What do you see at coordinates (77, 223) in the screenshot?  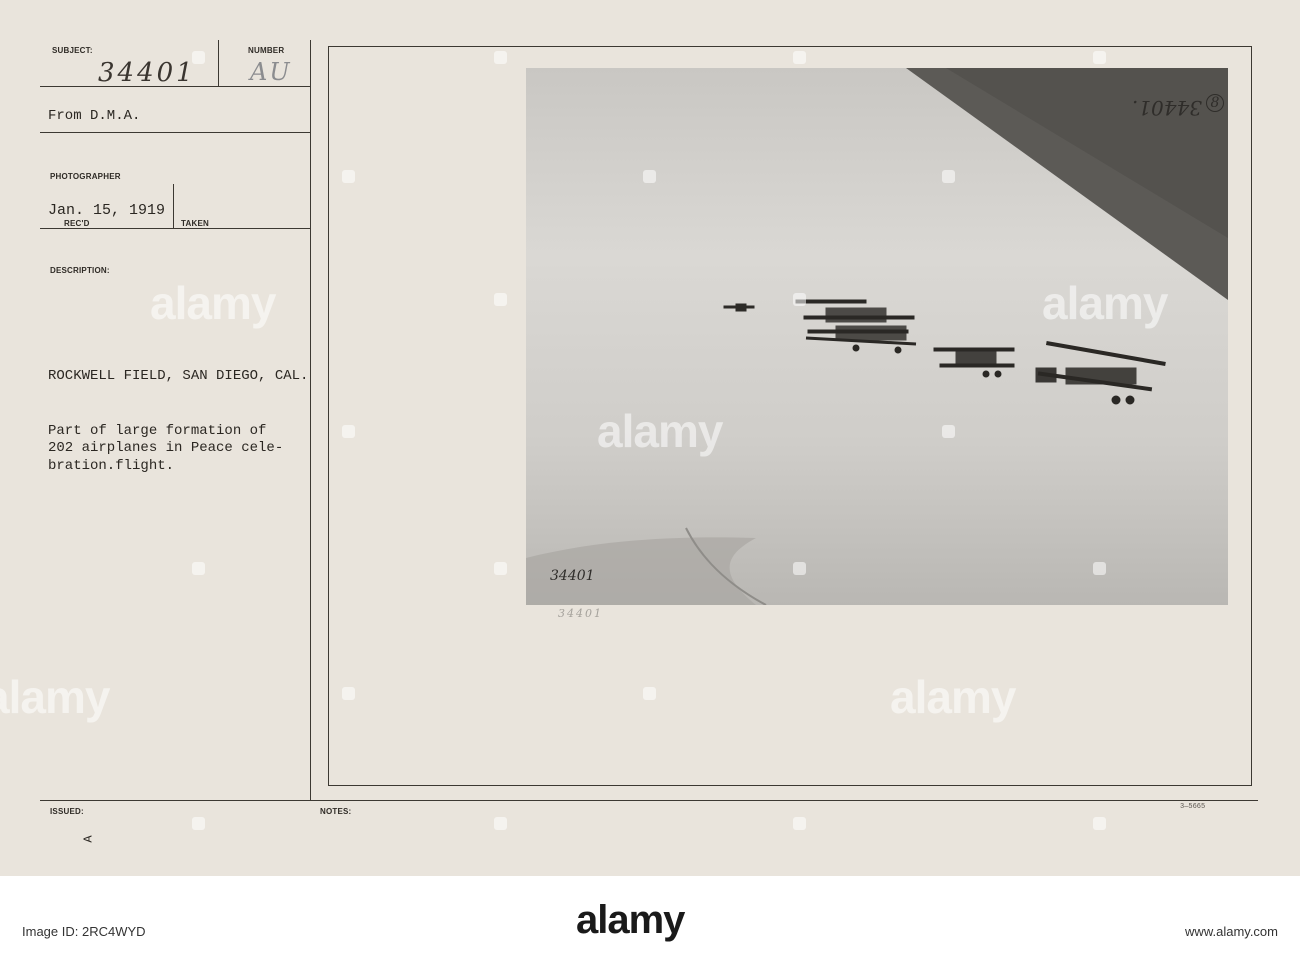 I see `recd-label: REC'D` at bounding box center [77, 223].